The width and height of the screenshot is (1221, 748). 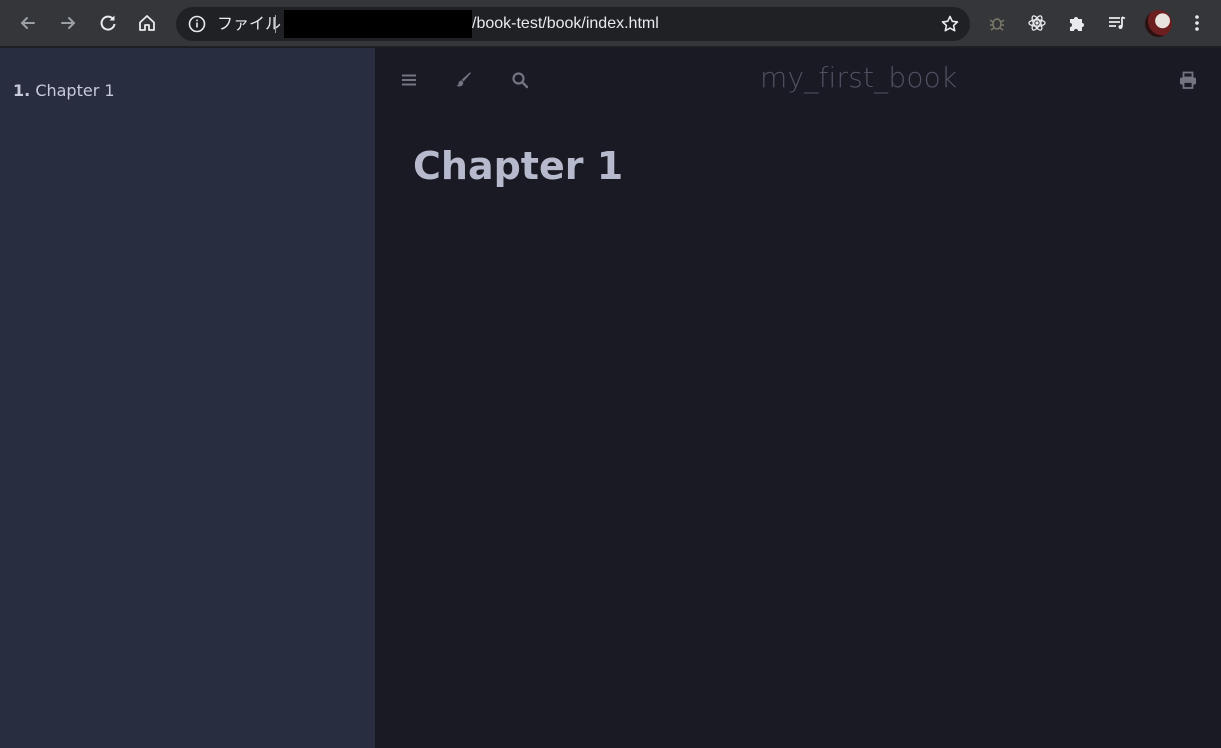 I want to click on react-icon, so click(x=1037, y=23).